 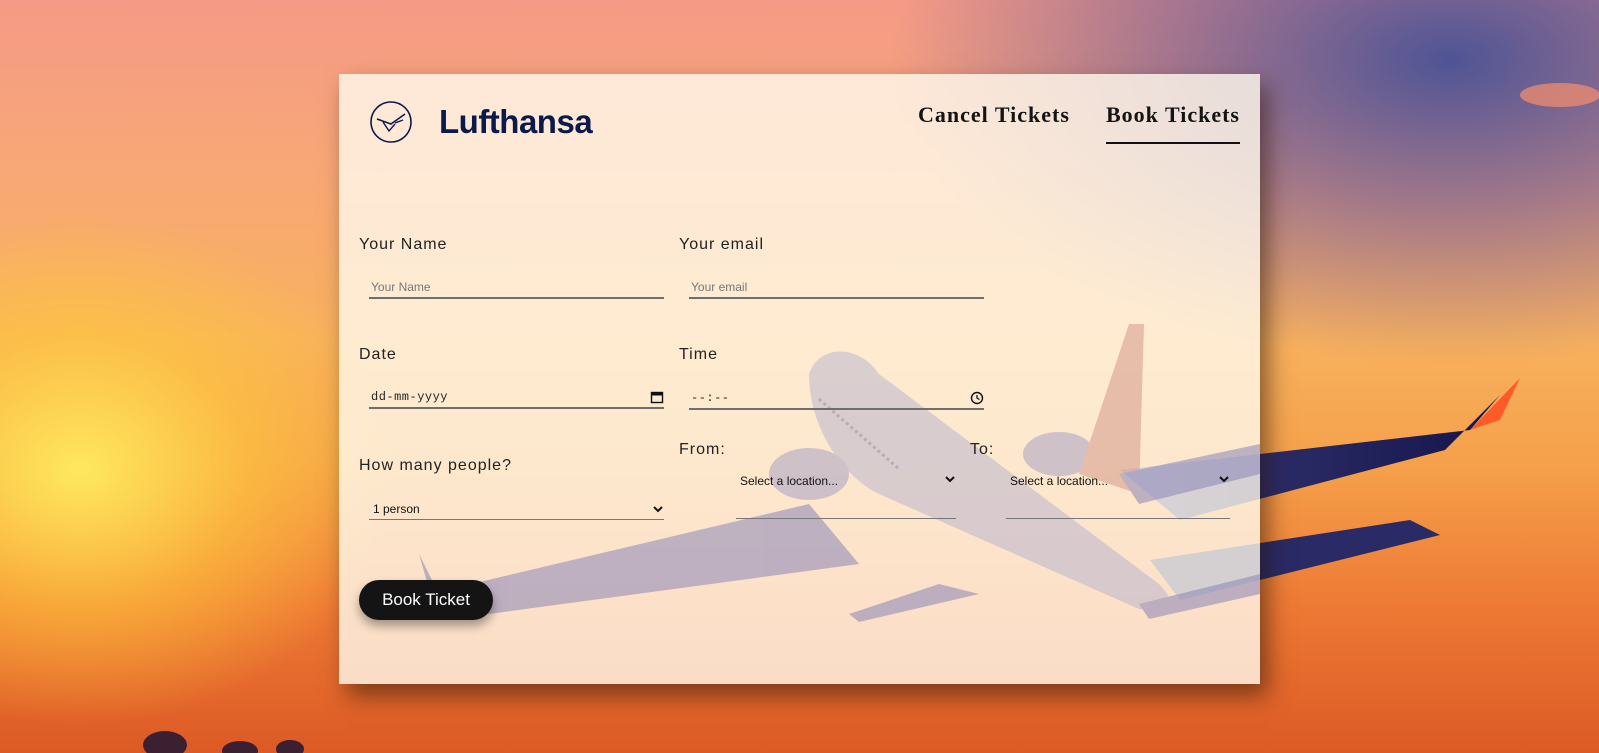 What do you see at coordinates (977, 398) in the screenshot?
I see `clock-icon` at bounding box center [977, 398].